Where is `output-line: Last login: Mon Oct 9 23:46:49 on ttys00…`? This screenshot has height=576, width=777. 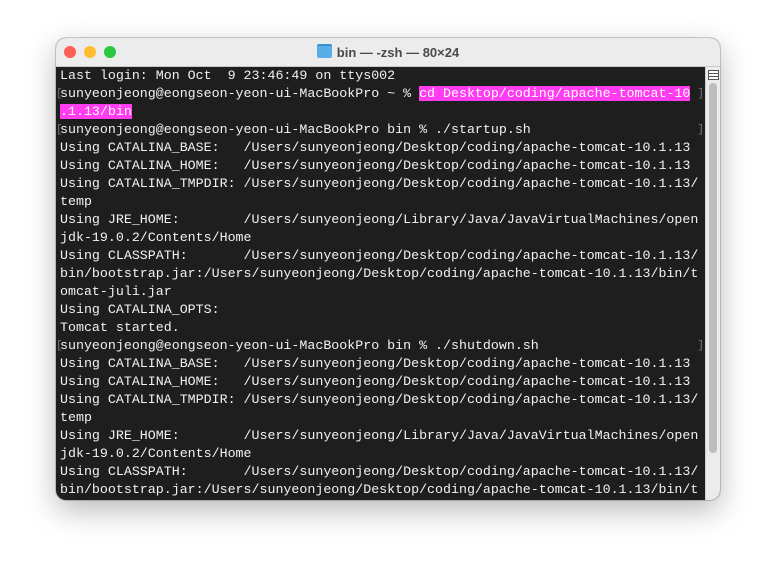 output-line: Last login: Mon Oct 9 23:46:49 on ttys00… is located at coordinates (385, 76).